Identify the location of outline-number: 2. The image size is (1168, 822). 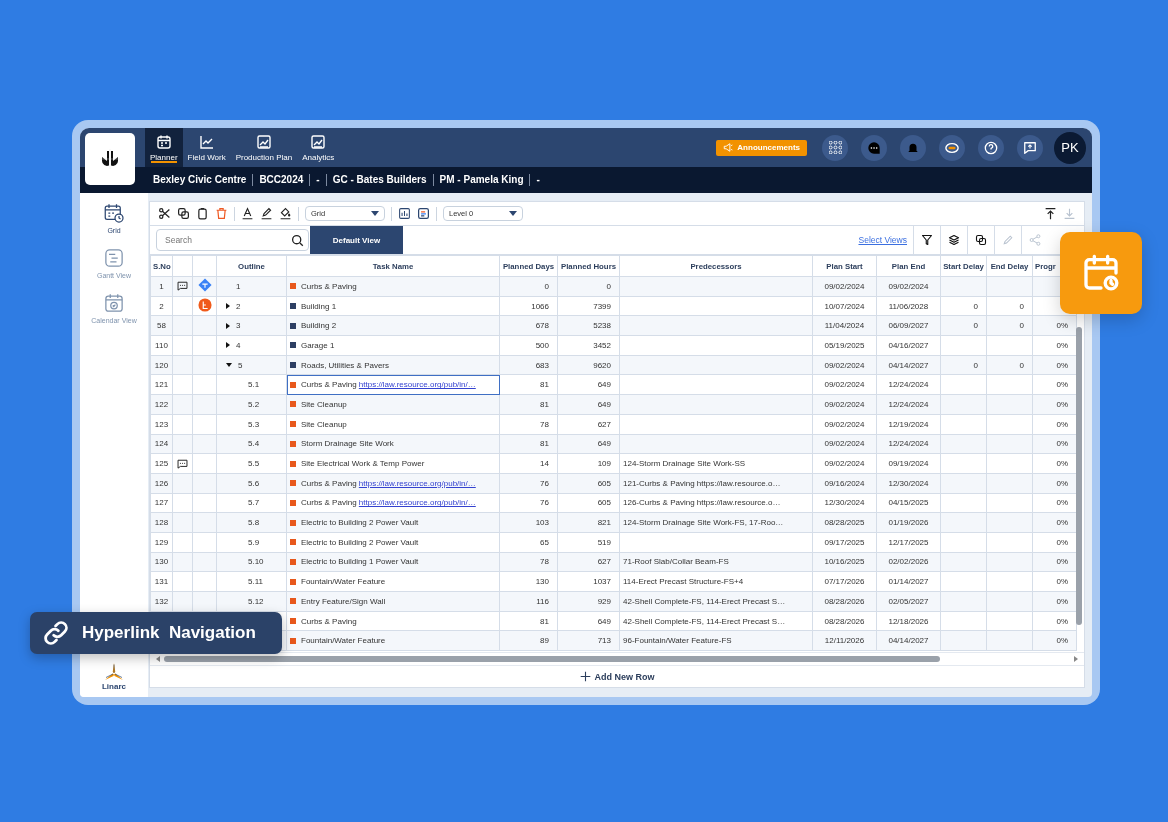
(238, 306).